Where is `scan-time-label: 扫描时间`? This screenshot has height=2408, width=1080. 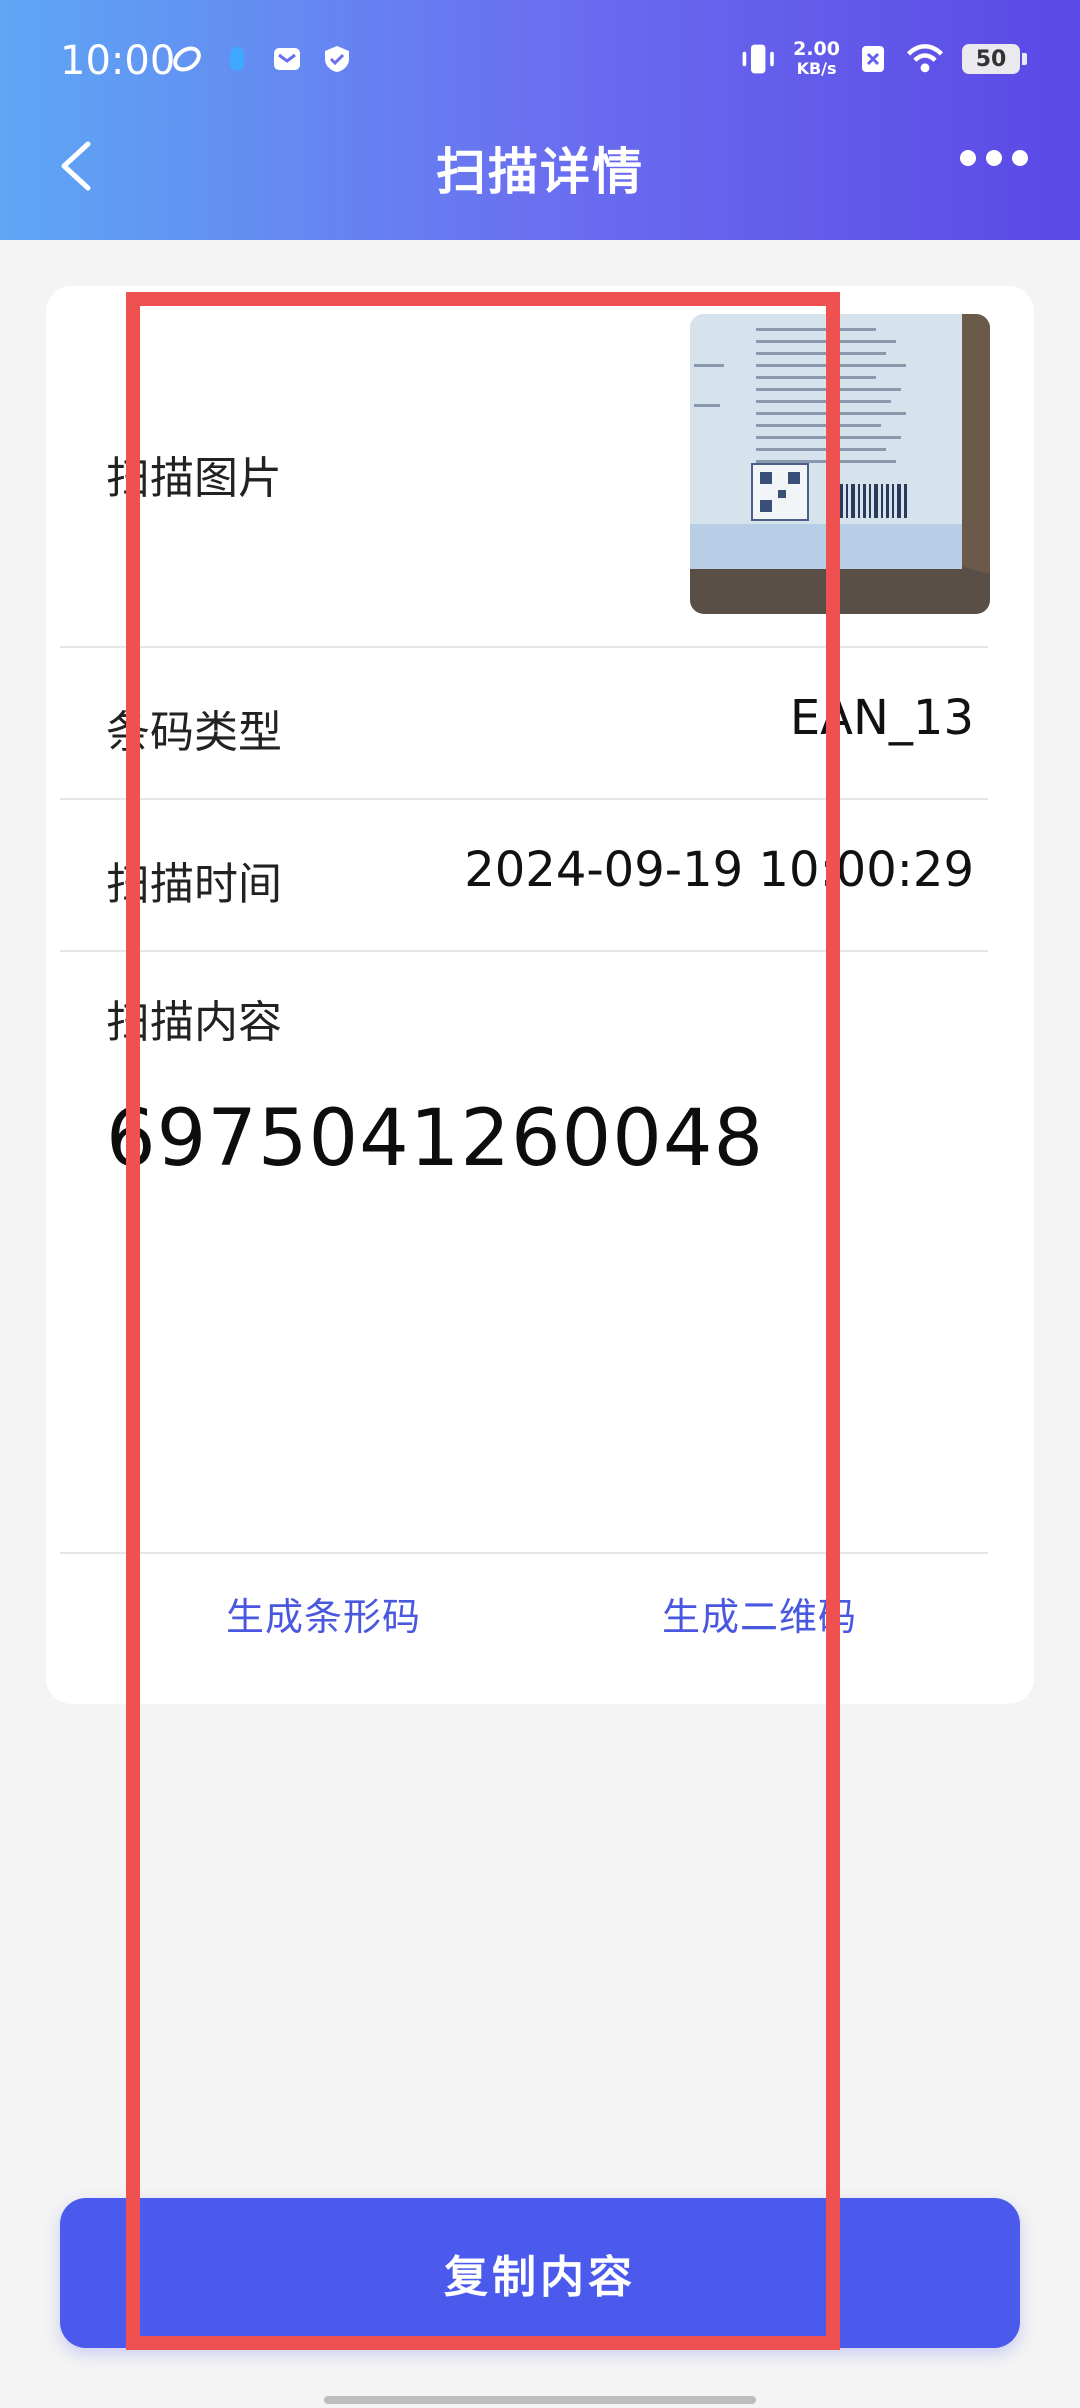 scan-time-label: 扫描时间 is located at coordinates (194, 884).